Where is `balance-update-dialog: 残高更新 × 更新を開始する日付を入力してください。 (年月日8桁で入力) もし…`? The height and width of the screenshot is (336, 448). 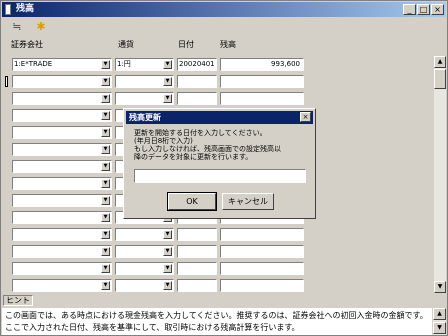
balance-update-dialog: 残高更新 × 更新を開始する日付を入力してください。 (年月日8桁で入力) もし… is located at coordinates (219, 163).